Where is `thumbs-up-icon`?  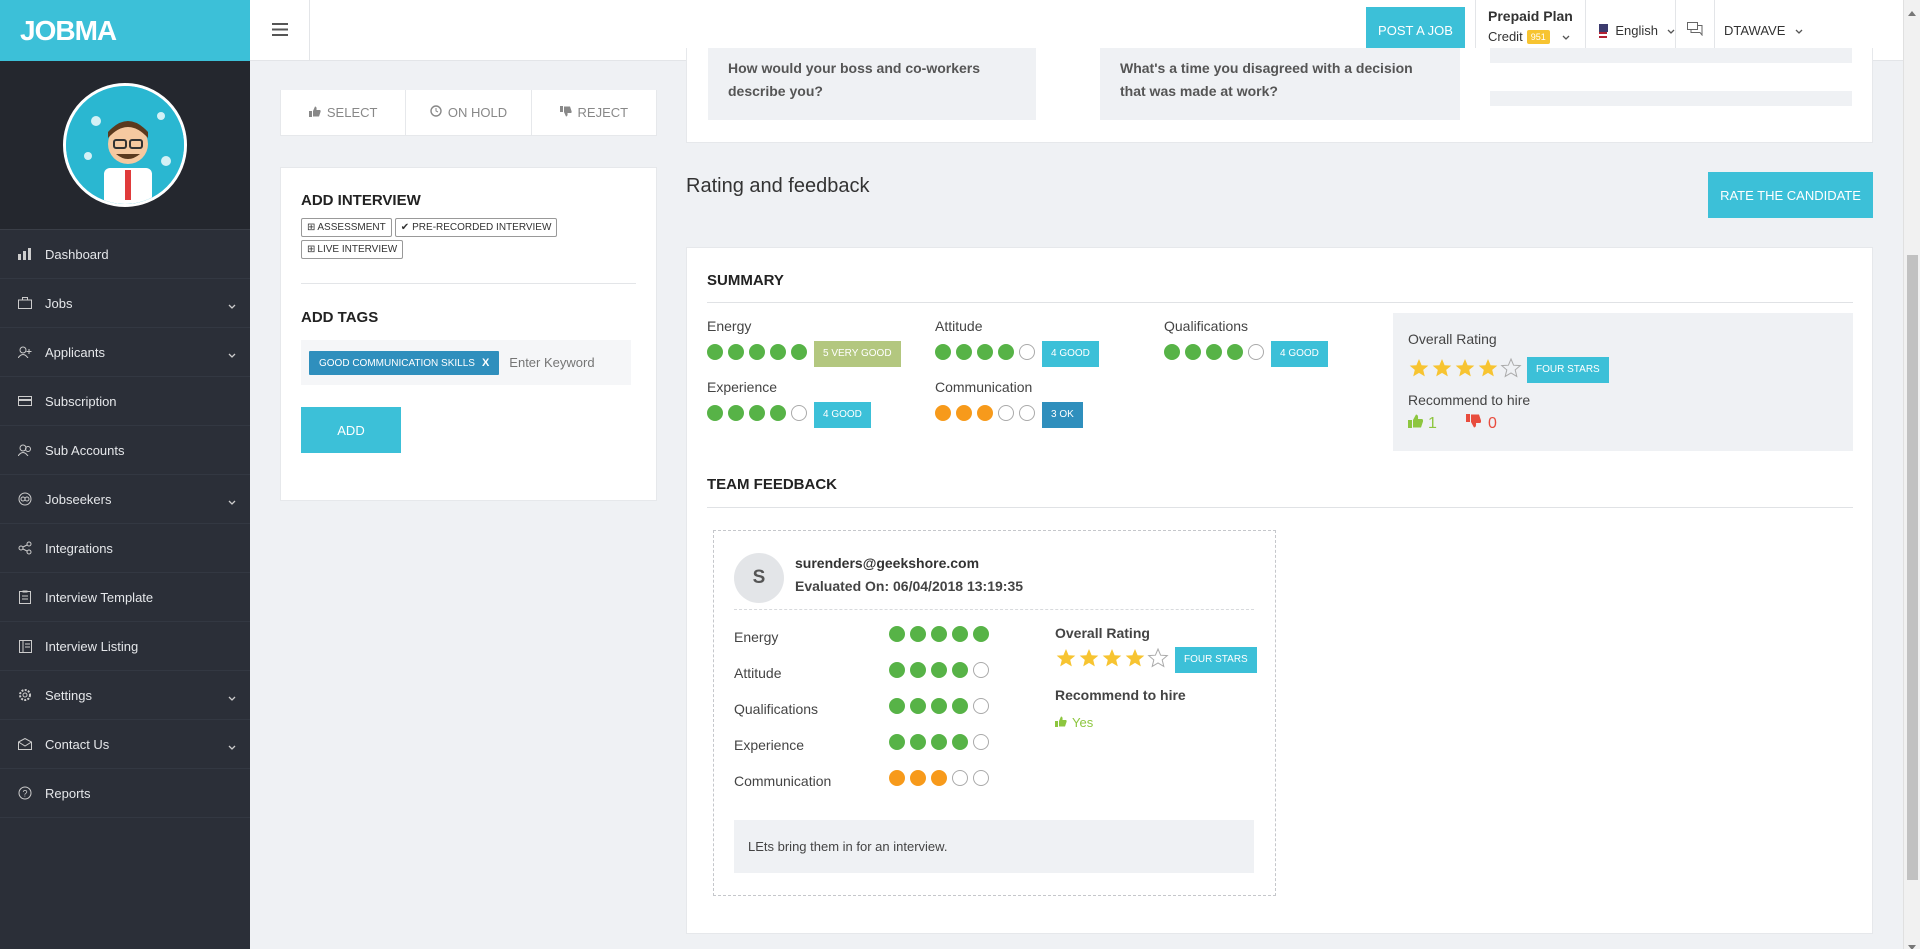 thumbs-up-icon is located at coordinates (314, 112).